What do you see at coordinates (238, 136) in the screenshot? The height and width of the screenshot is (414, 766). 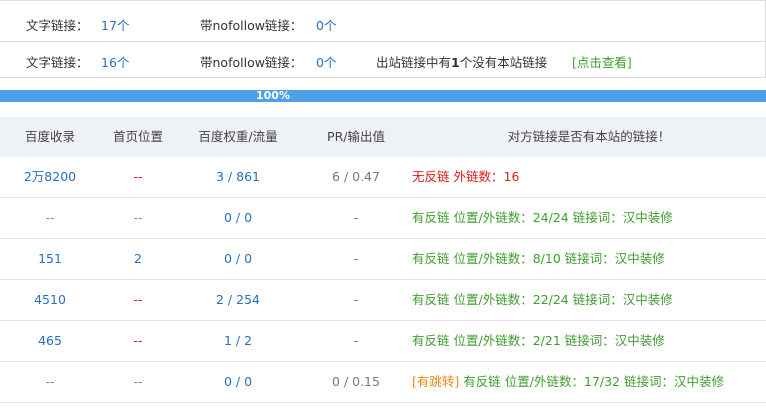 I see `header-baidu-weight: 百度权重/流量` at bounding box center [238, 136].